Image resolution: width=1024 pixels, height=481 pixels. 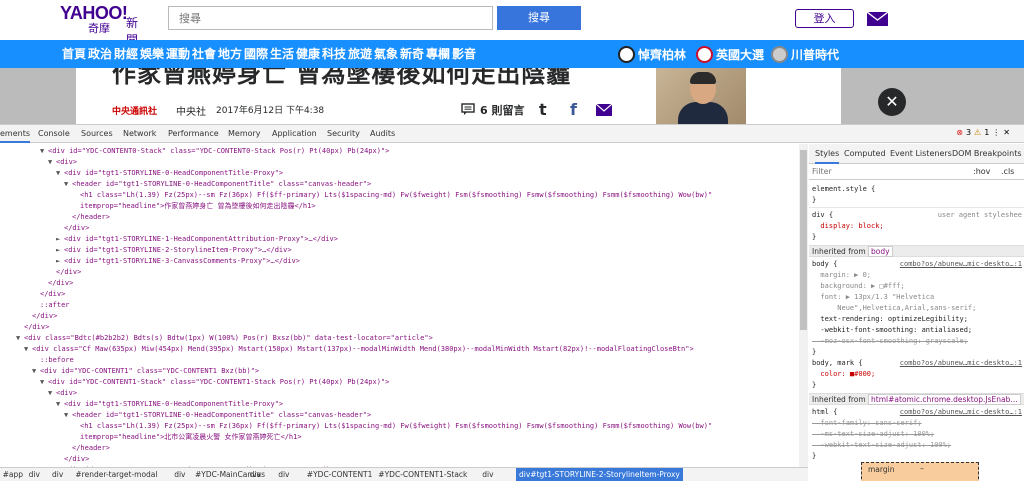 What do you see at coordinates (97, 134) in the screenshot?
I see `devtools-tab: Sources` at bounding box center [97, 134].